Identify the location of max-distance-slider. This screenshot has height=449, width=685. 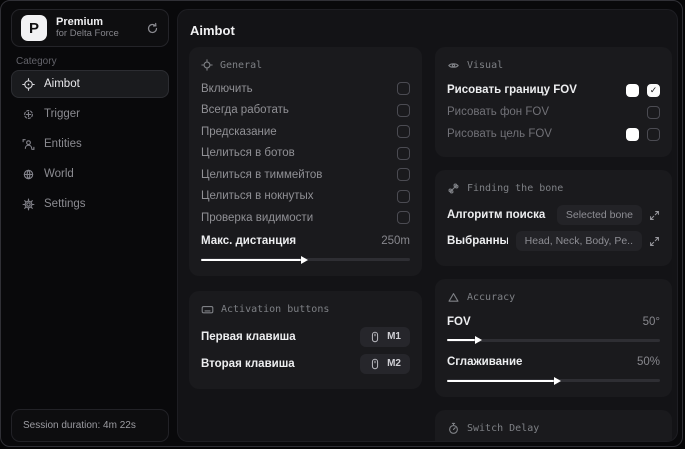
(305, 259).